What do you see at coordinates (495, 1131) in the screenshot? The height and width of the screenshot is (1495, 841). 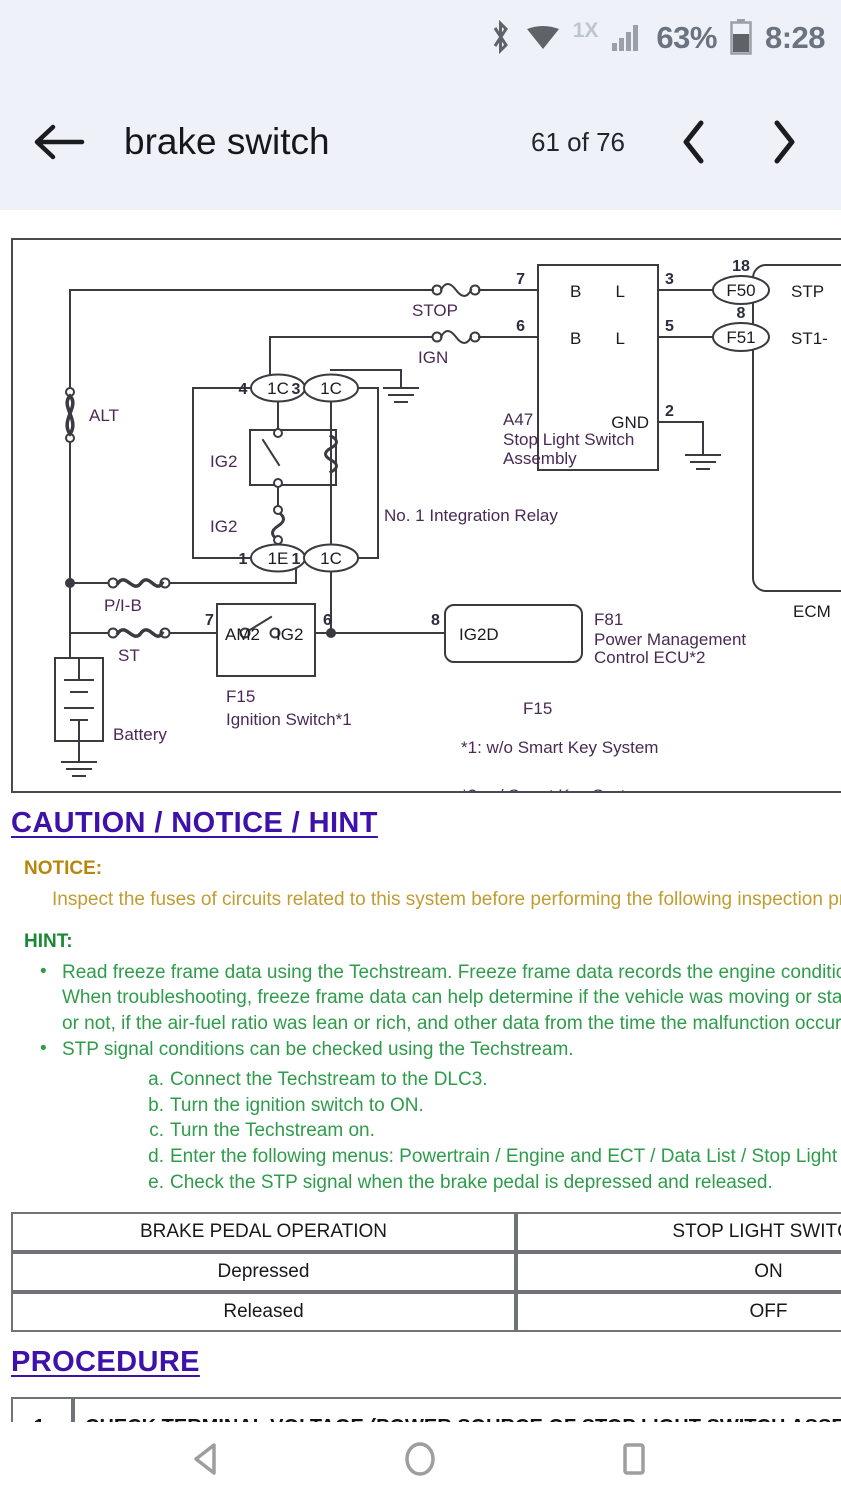 I see `list-item: c. Turn the Techstream on.` at bounding box center [495, 1131].